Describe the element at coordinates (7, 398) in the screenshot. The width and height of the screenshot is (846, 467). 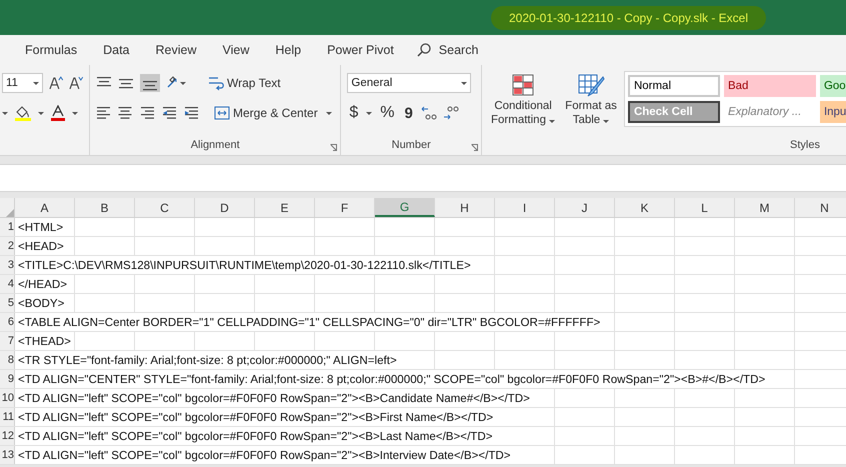
I see `row-header: 10` at that location.